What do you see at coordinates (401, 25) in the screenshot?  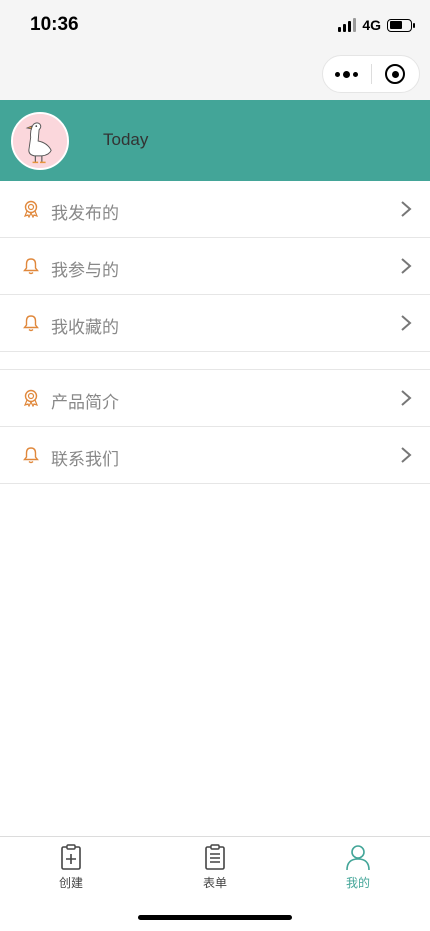 I see `battery-icon` at bounding box center [401, 25].